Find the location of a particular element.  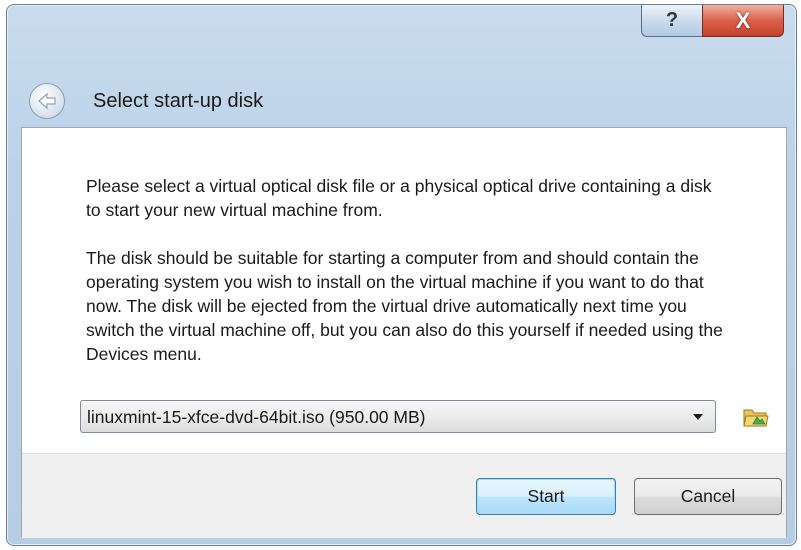

start-button: Start is located at coordinates (546, 496).